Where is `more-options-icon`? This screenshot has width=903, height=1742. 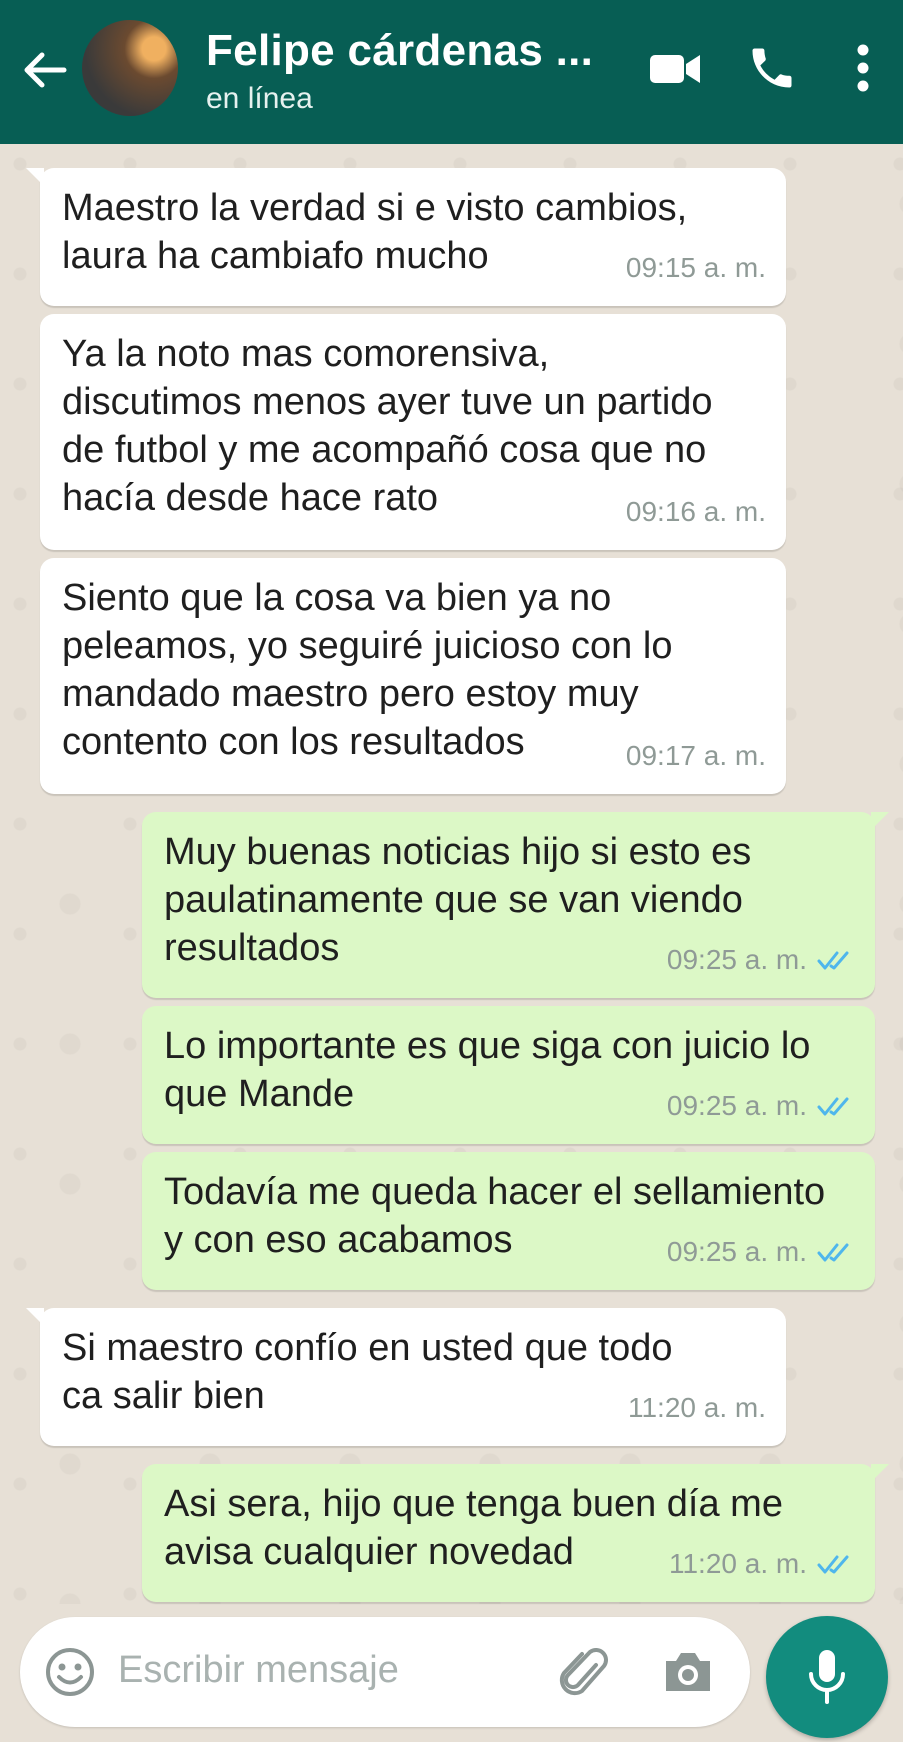
more-options-icon is located at coordinates (863, 68).